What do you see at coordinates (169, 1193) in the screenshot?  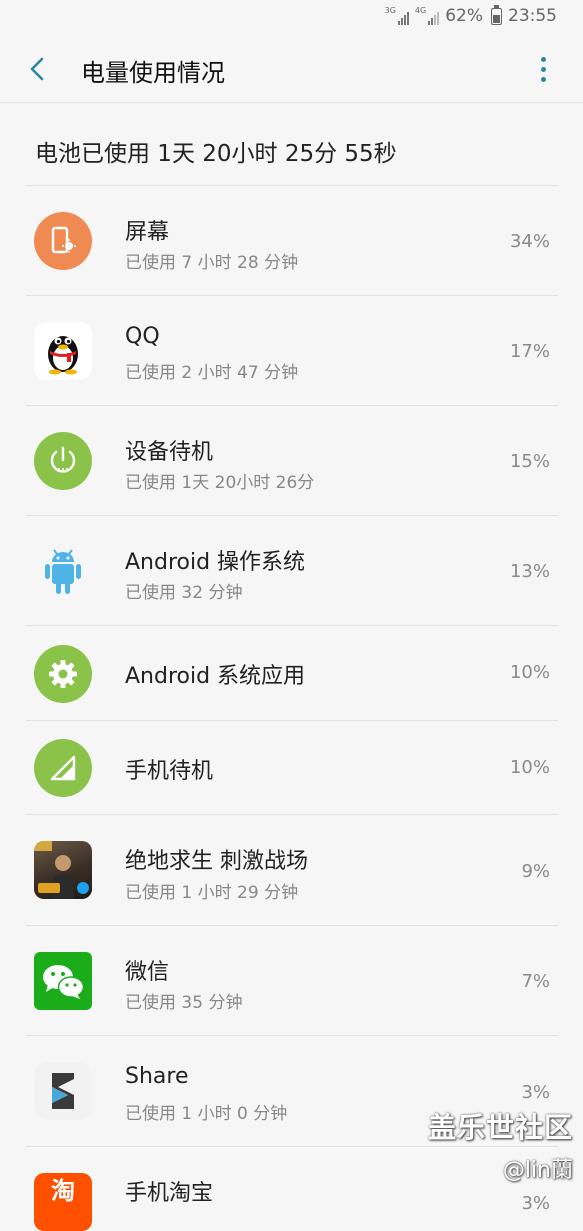 I see `item-name: 手机淘宝` at bounding box center [169, 1193].